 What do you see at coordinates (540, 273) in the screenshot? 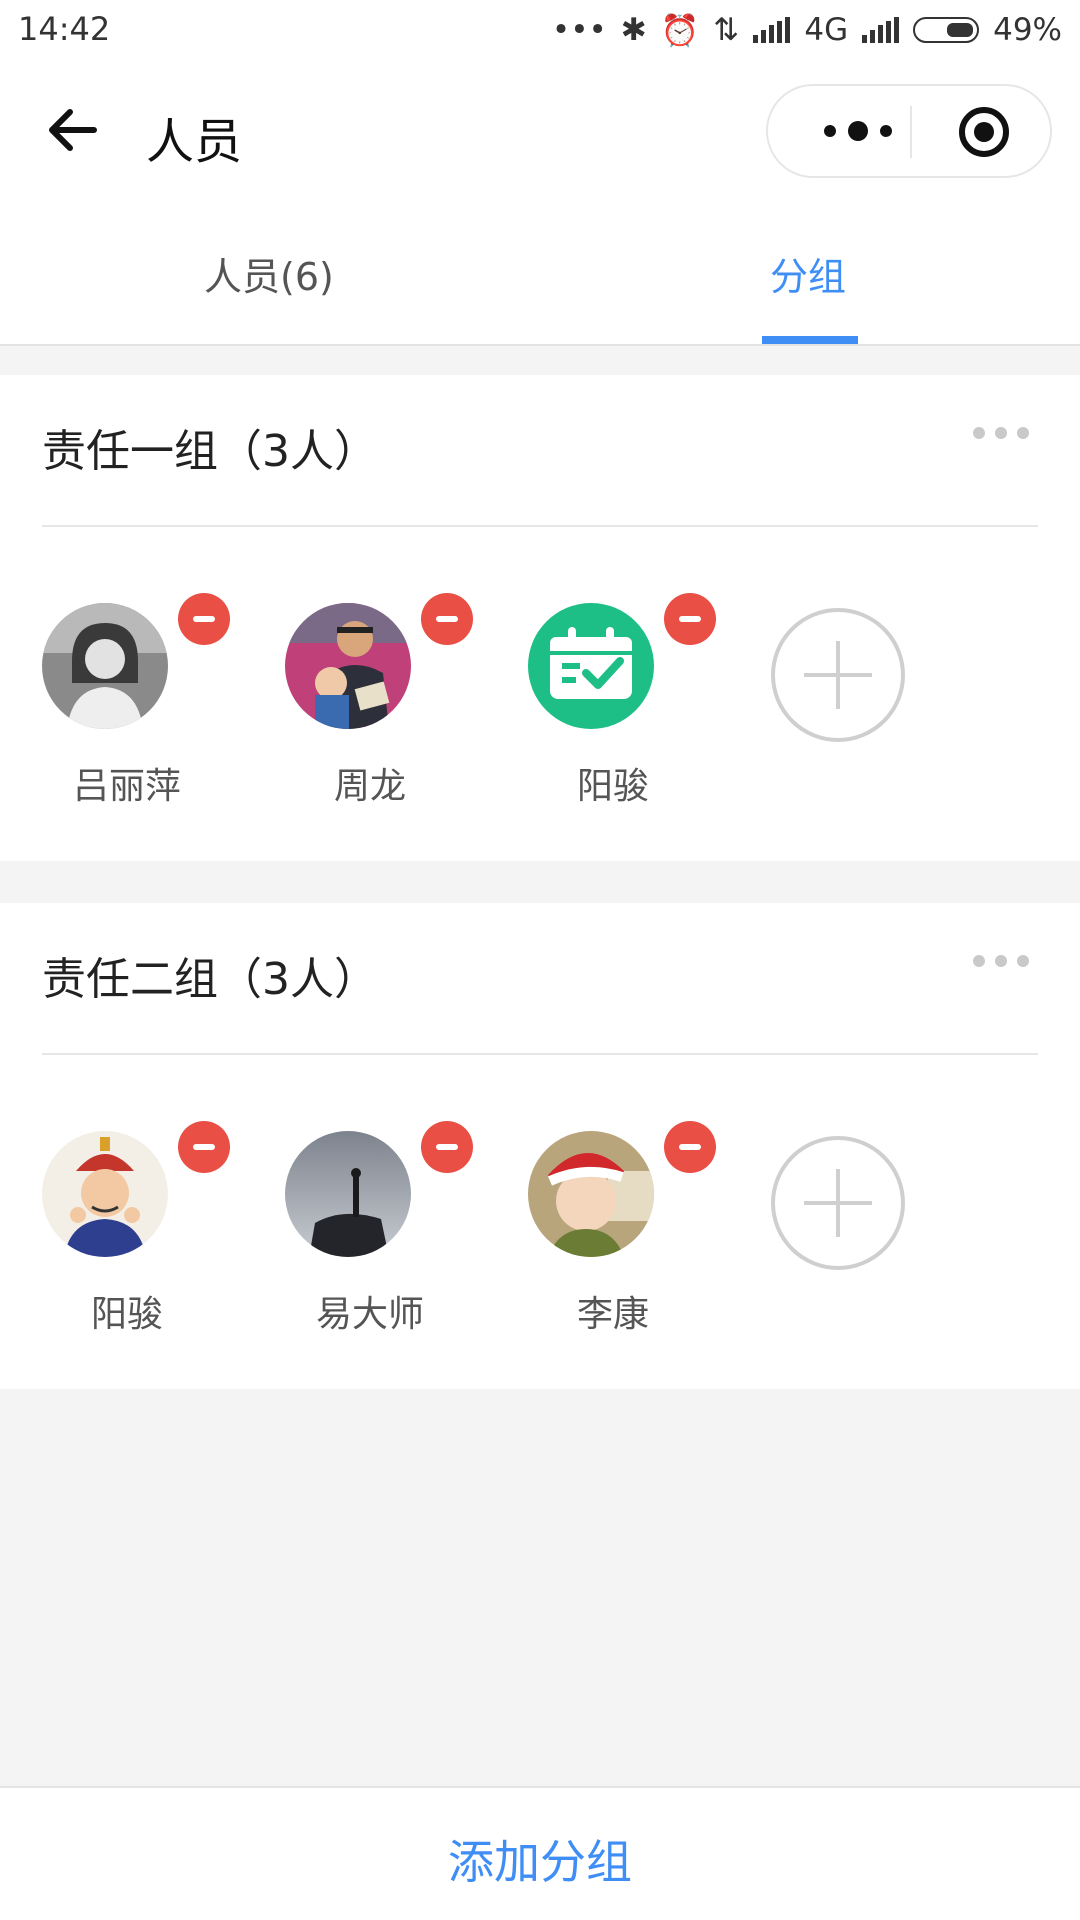
I see `tab-bar: 人员(6) 分组` at bounding box center [540, 273].